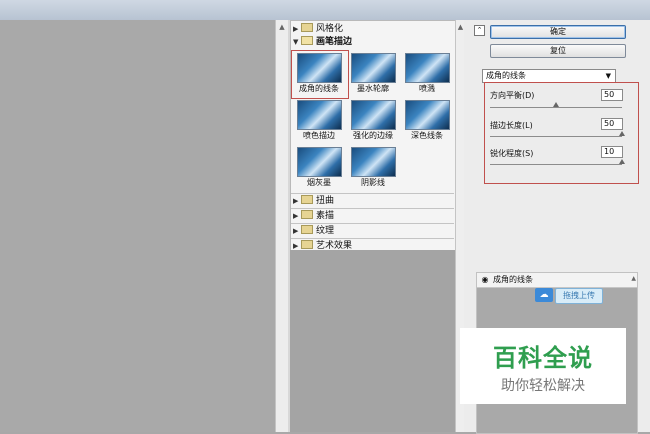 The width and height of the screenshot is (650, 434). What do you see at coordinates (556, 104) in the screenshot?
I see `direction-balance-slider-handle` at bounding box center [556, 104].